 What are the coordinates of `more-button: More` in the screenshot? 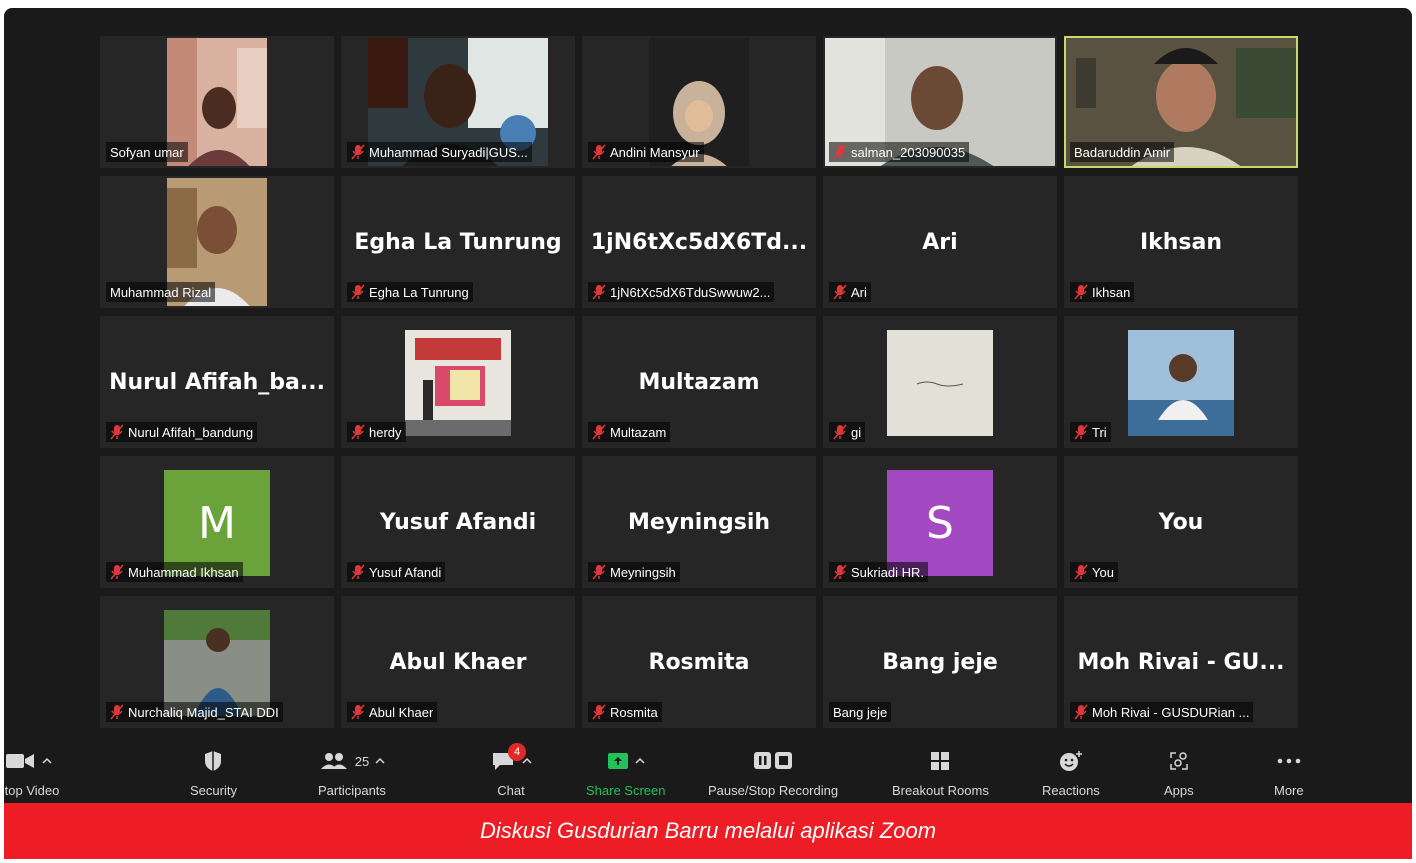 It's located at (1289, 773).